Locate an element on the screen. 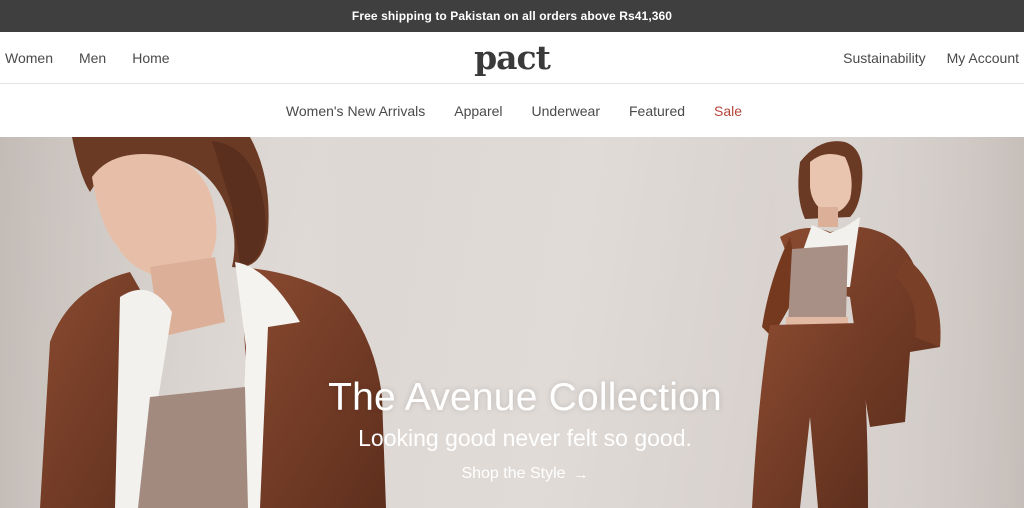 The height and width of the screenshot is (508, 1024). shop-the-style-link: Shop the Style → is located at coordinates (511, 474).